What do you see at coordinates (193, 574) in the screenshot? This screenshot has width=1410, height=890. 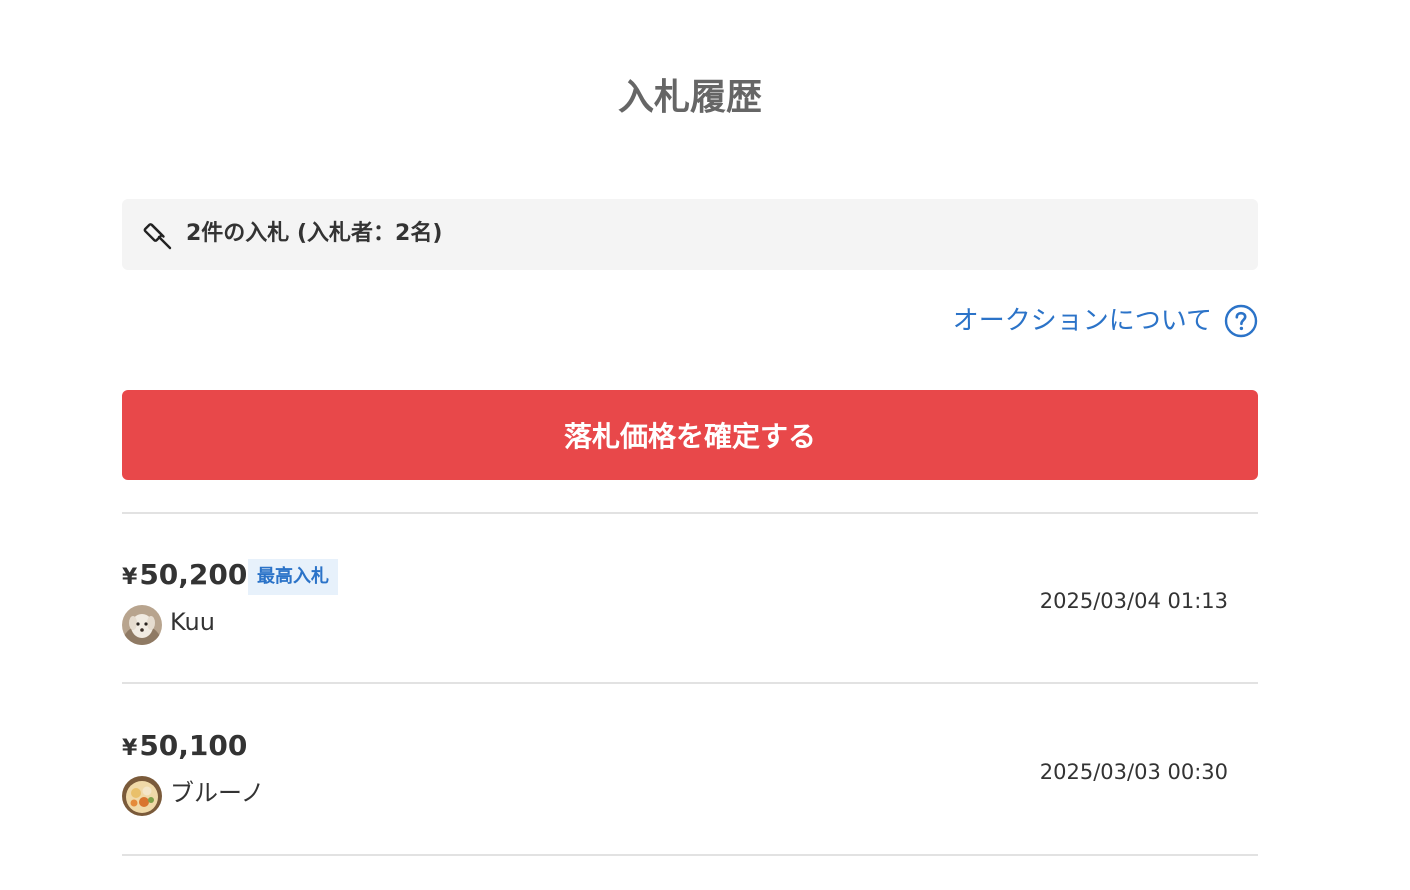 I see `bid-amount-value: 50,200` at bounding box center [193, 574].